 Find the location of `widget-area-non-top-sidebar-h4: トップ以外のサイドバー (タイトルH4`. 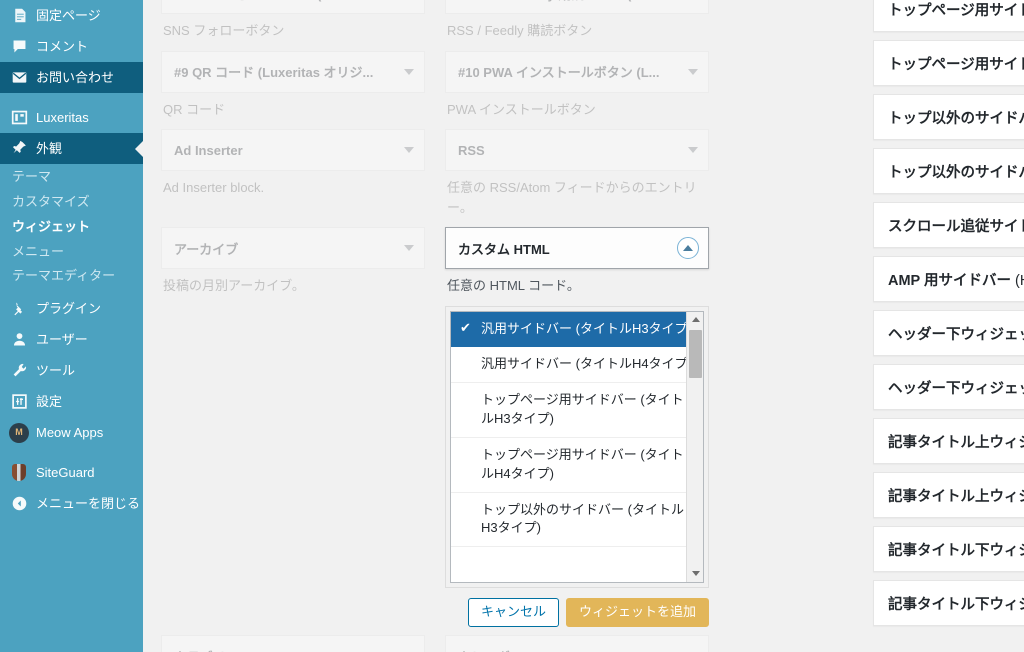

widget-area-non-top-sidebar-h4: トップ以外のサイドバー (タイトルH4 is located at coordinates (948, 171).